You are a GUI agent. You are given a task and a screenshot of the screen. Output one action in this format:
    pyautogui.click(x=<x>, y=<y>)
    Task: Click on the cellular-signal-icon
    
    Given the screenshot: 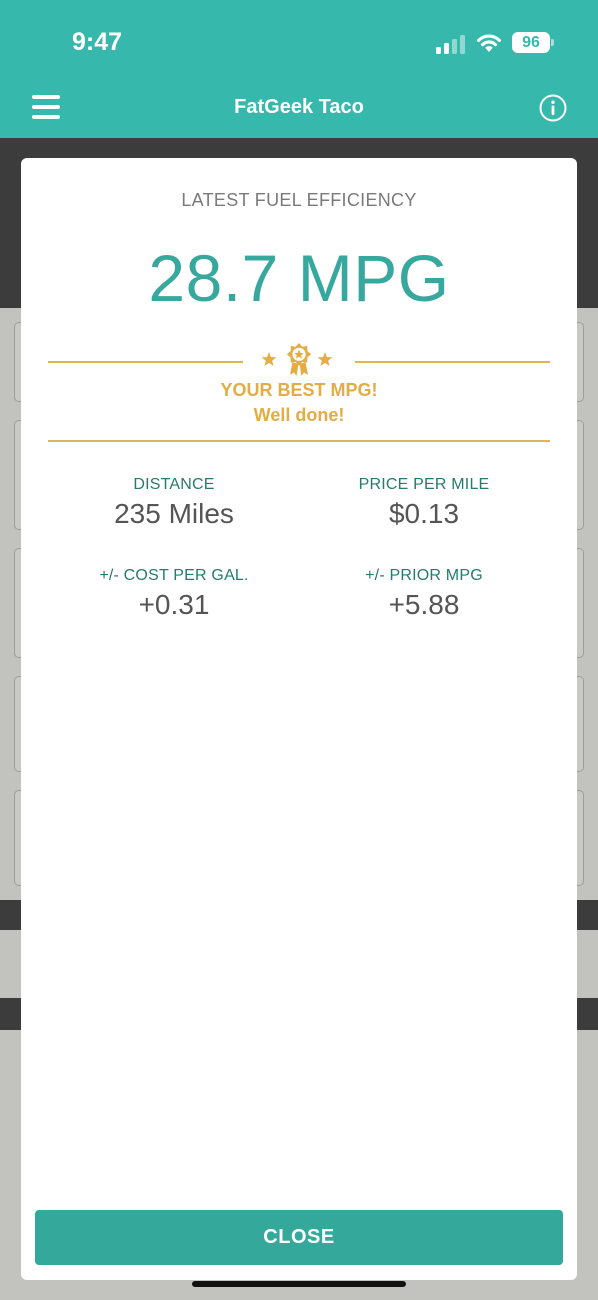 What is the action you would take?
    pyautogui.click(x=451, y=44)
    